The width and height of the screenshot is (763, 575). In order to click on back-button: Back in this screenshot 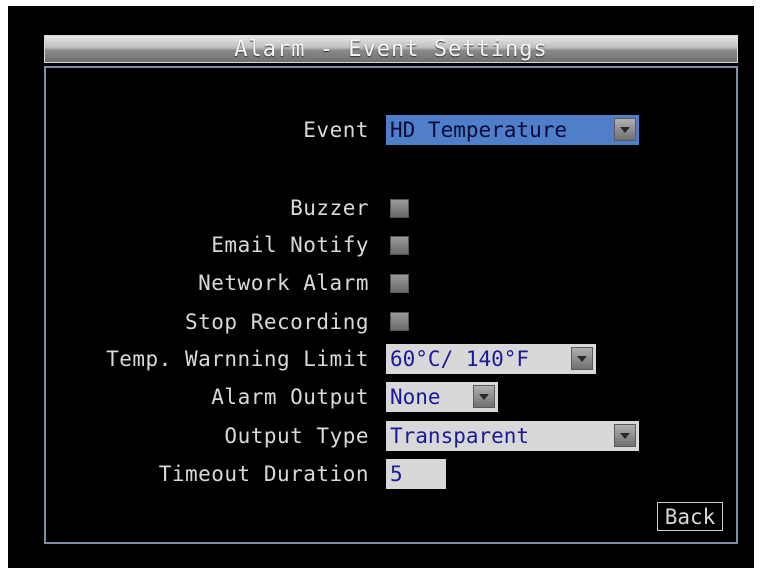, I will do `click(690, 516)`.